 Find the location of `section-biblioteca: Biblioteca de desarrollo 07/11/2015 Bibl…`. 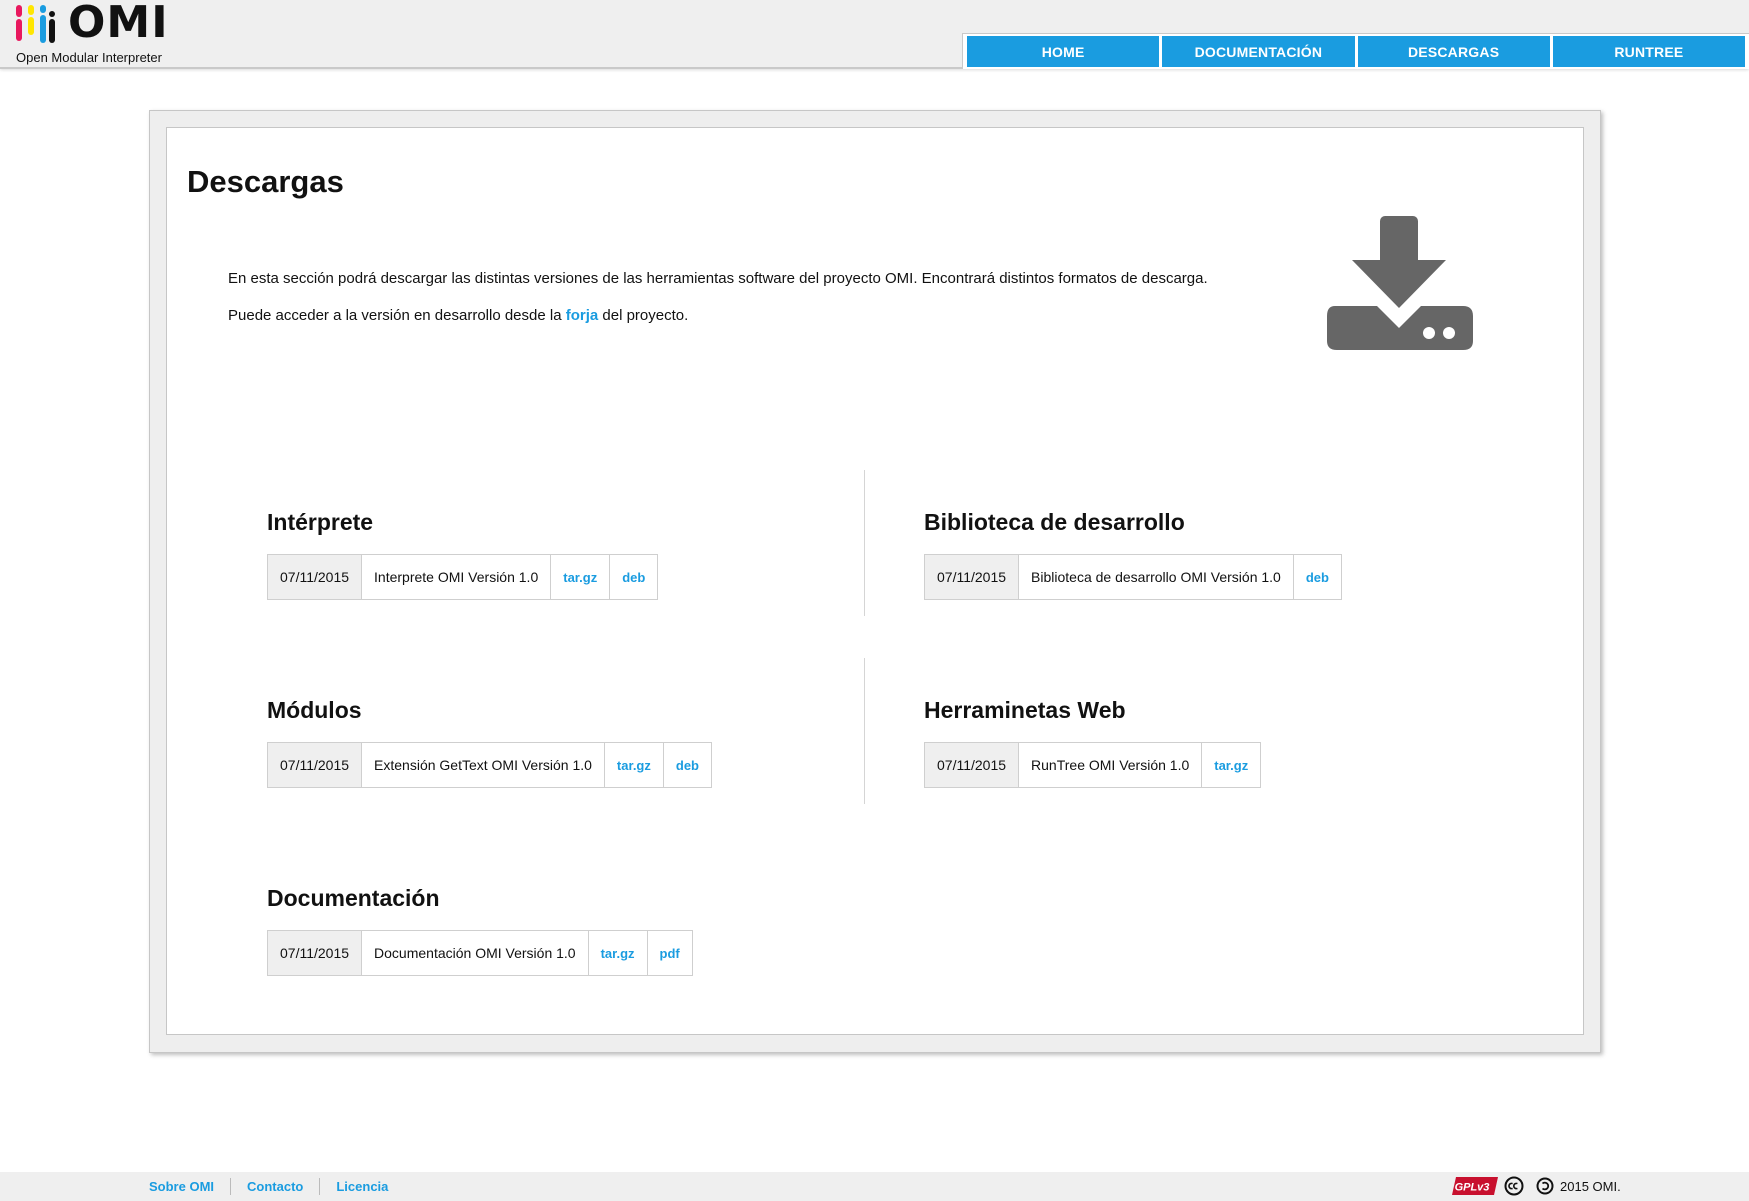

section-biblioteca: Biblioteca de desarrollo 07/11/2015 Bibl… is located at coordinates (1133, 552).